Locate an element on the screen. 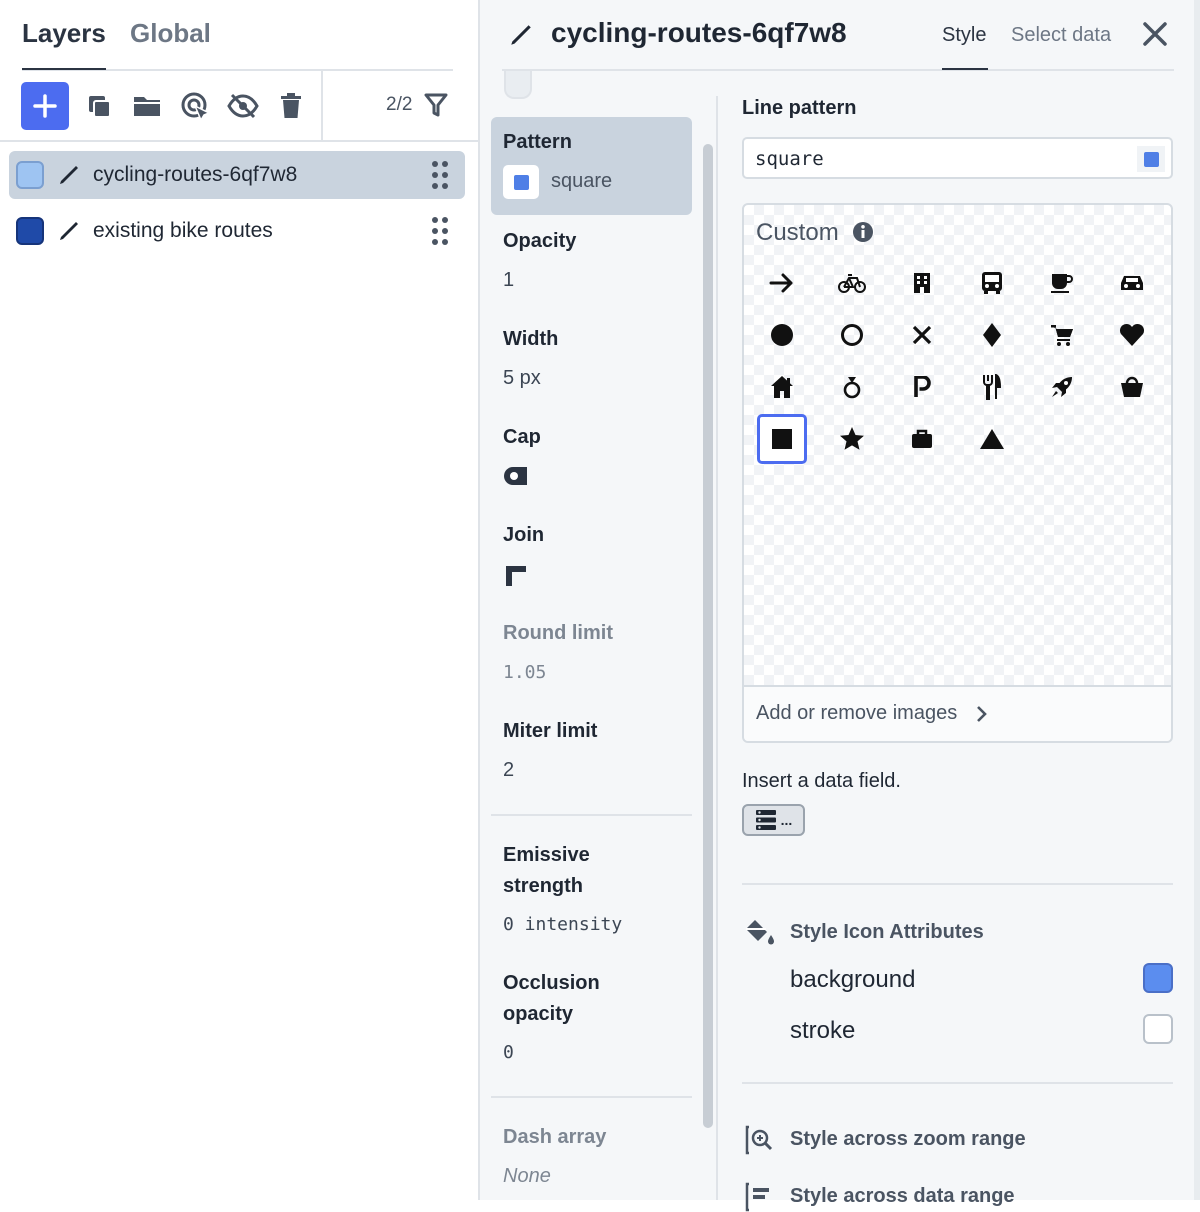  line-pattern-input: square is located at coordinates (957, 158).